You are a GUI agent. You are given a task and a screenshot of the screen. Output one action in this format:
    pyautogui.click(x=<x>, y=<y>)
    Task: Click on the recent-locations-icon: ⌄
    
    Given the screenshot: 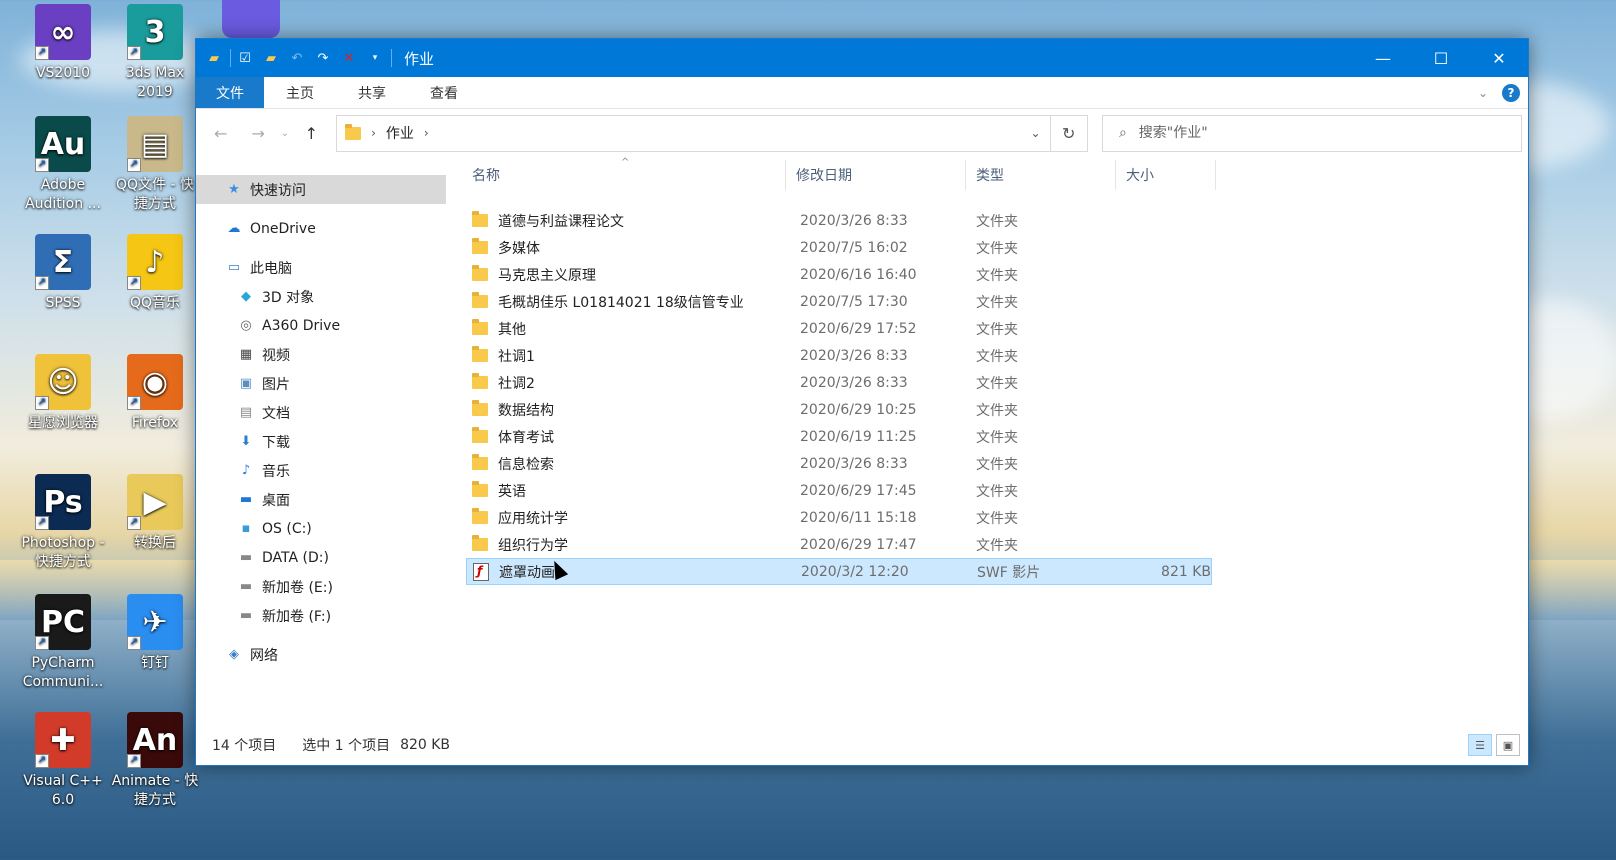 What is the action you would take?
    pyautogui.click(x=285, y=133)
    